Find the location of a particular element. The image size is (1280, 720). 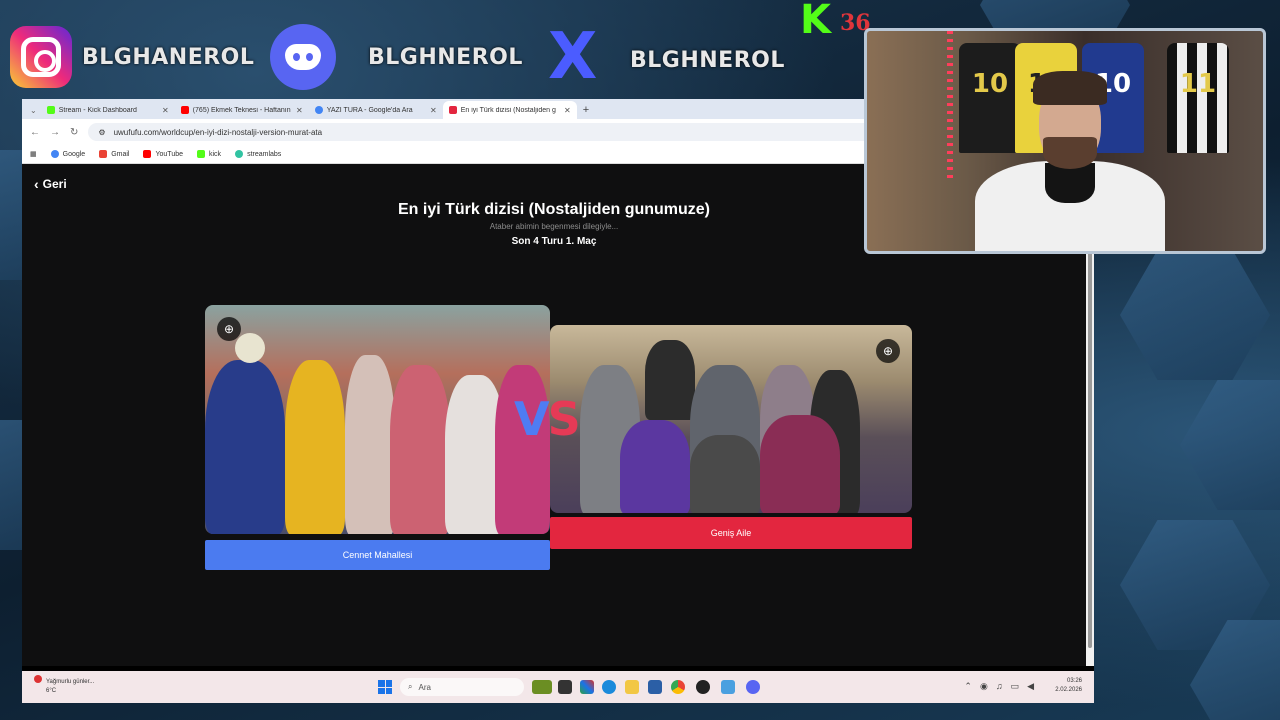

copilot-icon is located at coordinates (587, 687).